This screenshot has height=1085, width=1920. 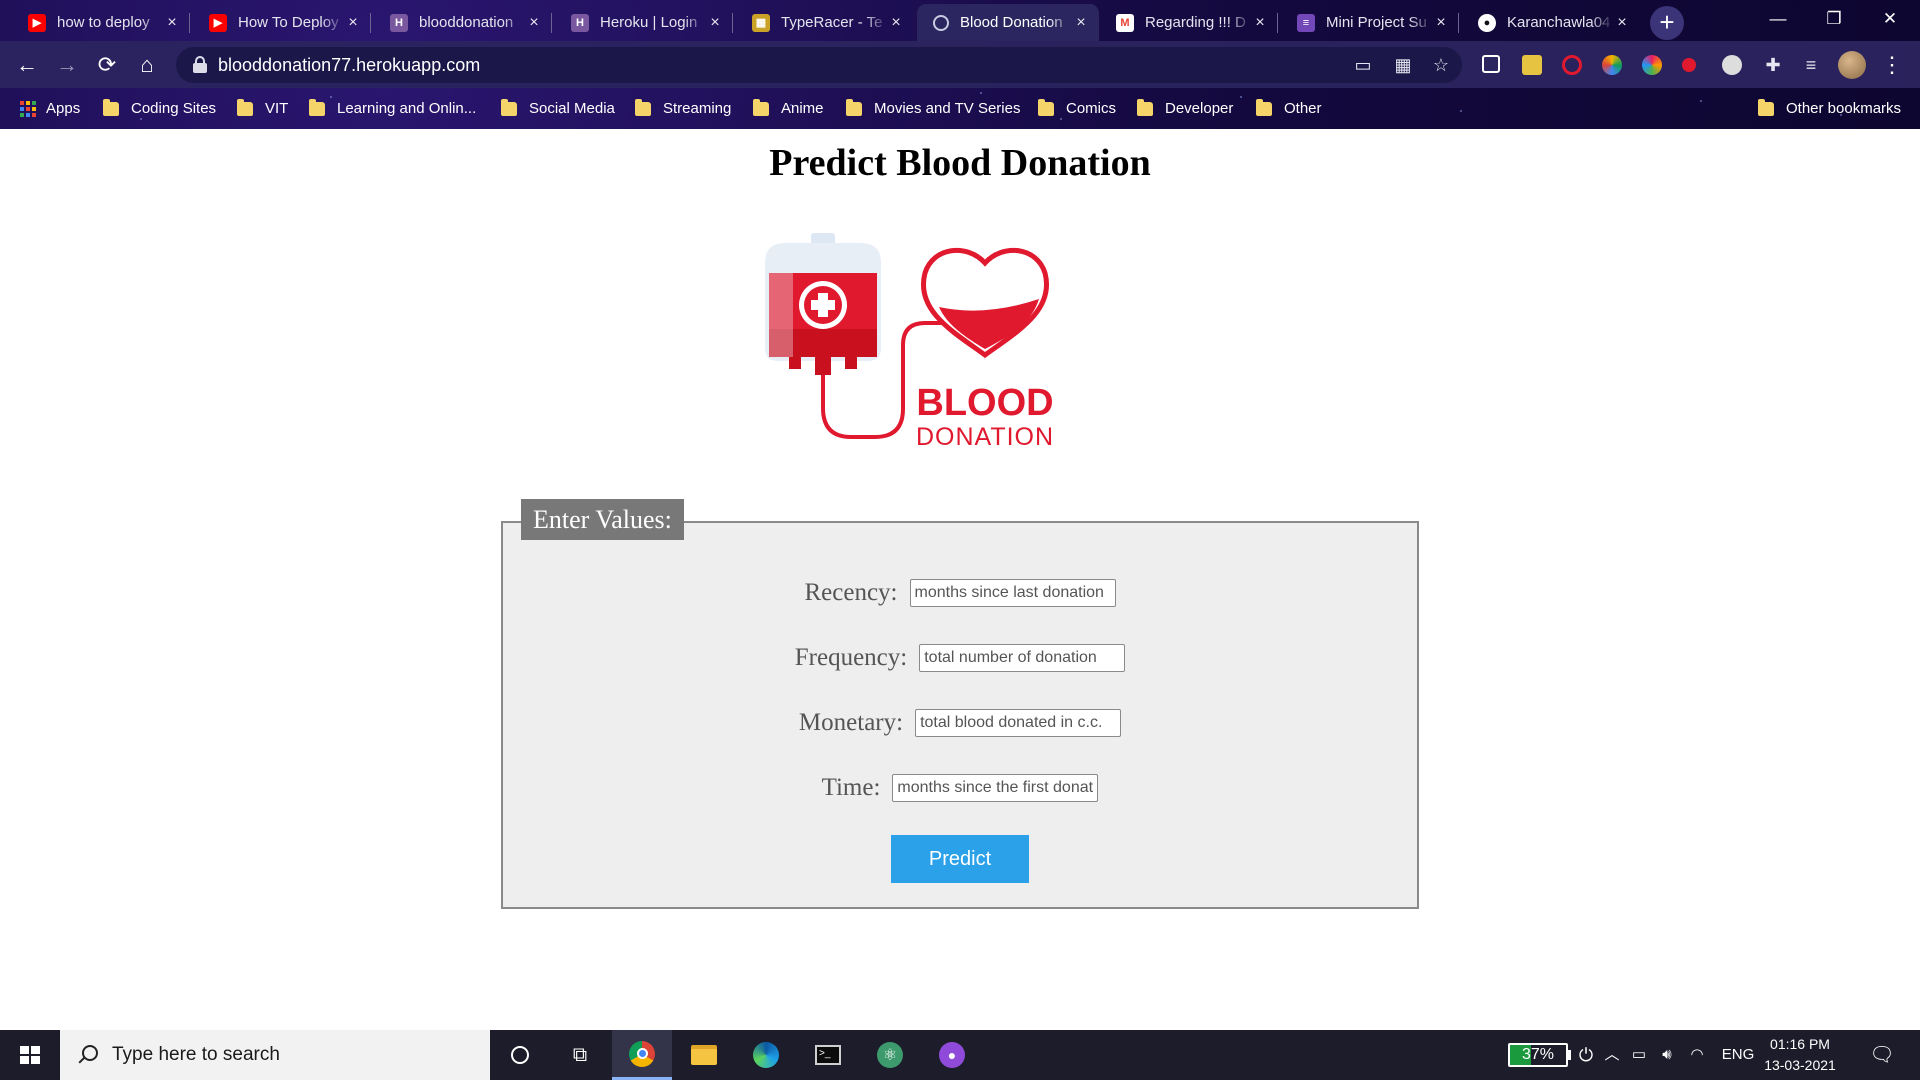 I want to click on bookmark-label: Anime, so click(x=802, y=108).